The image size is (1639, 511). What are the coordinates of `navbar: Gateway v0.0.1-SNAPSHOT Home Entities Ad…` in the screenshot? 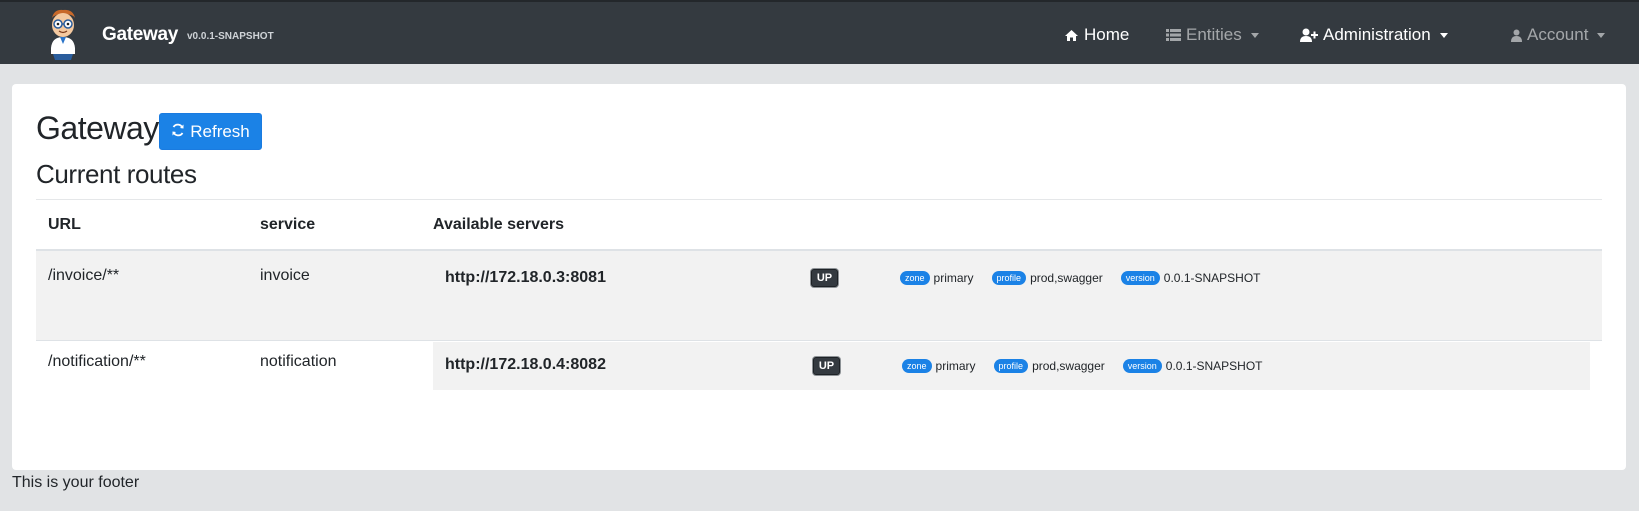 It's located at (819, 32).